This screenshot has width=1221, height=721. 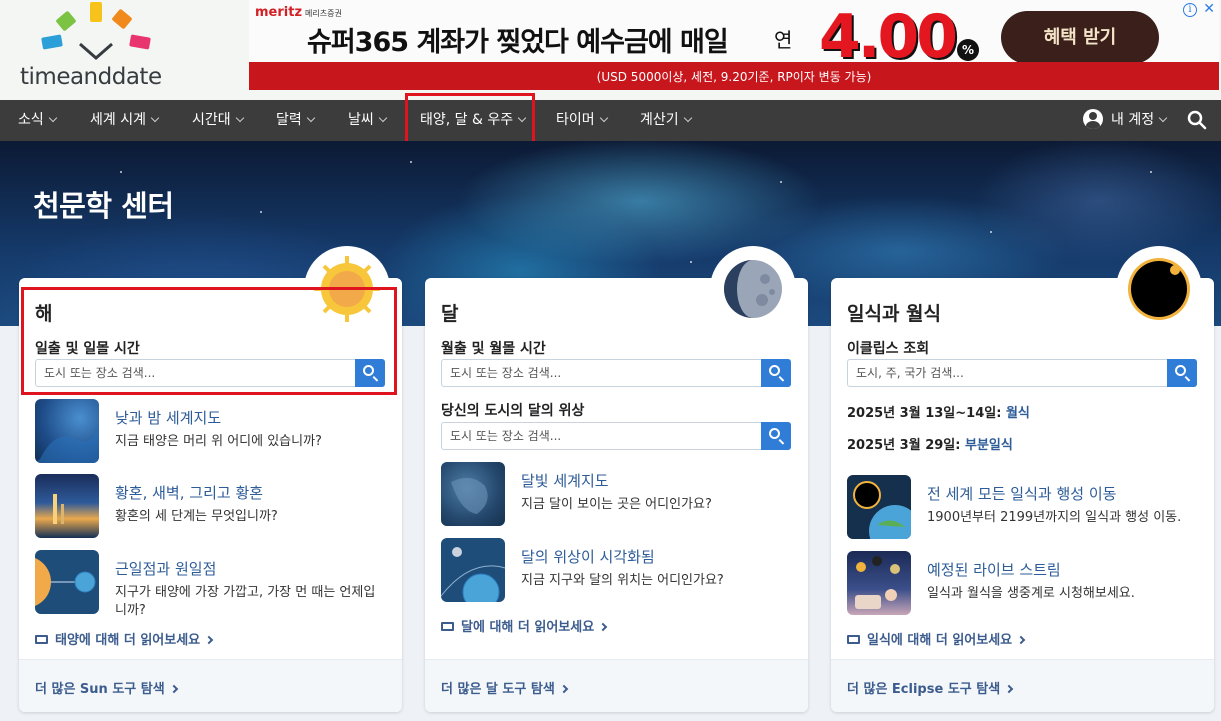 What do you see at coordinates (1008, 373) in the screenshot?
I see `eclipse-search-input` at bounding box center [1008, 373].